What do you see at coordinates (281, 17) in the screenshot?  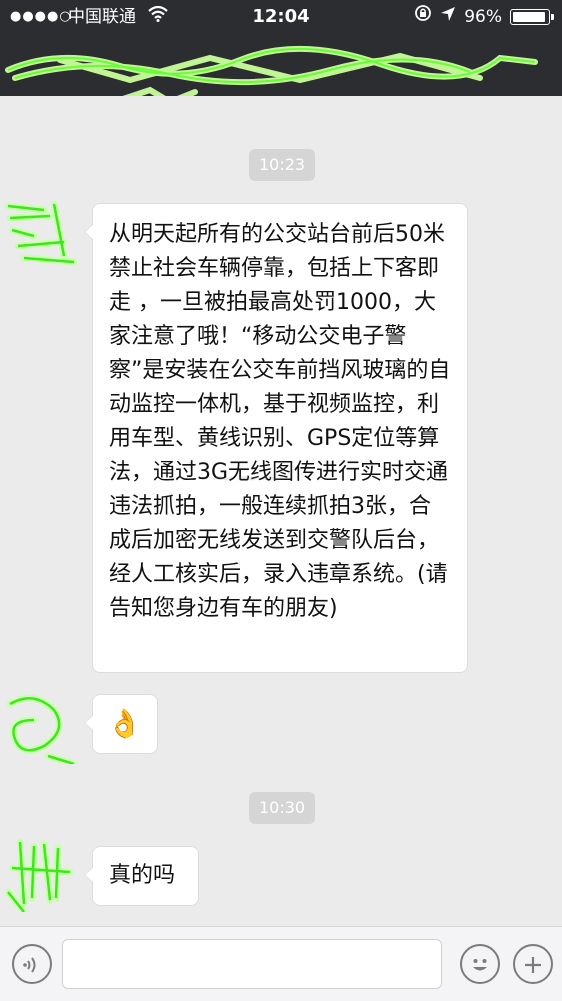 I see `status-bar: ●●●●○ 中国联通 12:04 96%` at bounding box center [281, 17].